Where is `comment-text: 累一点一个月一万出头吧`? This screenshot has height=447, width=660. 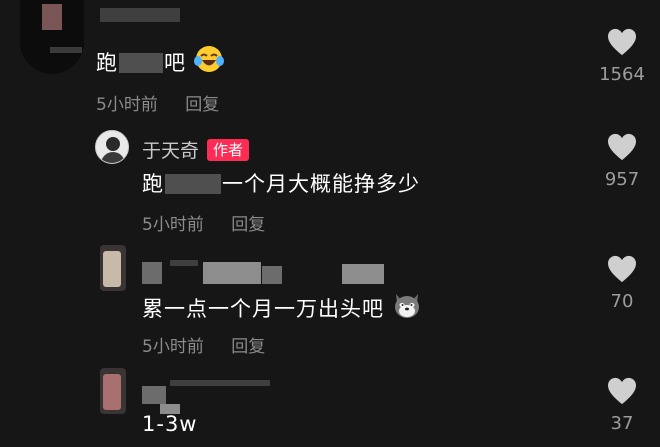 comment-text: 累一点一个月一万出头吧 is located at coordinates (282, 306).